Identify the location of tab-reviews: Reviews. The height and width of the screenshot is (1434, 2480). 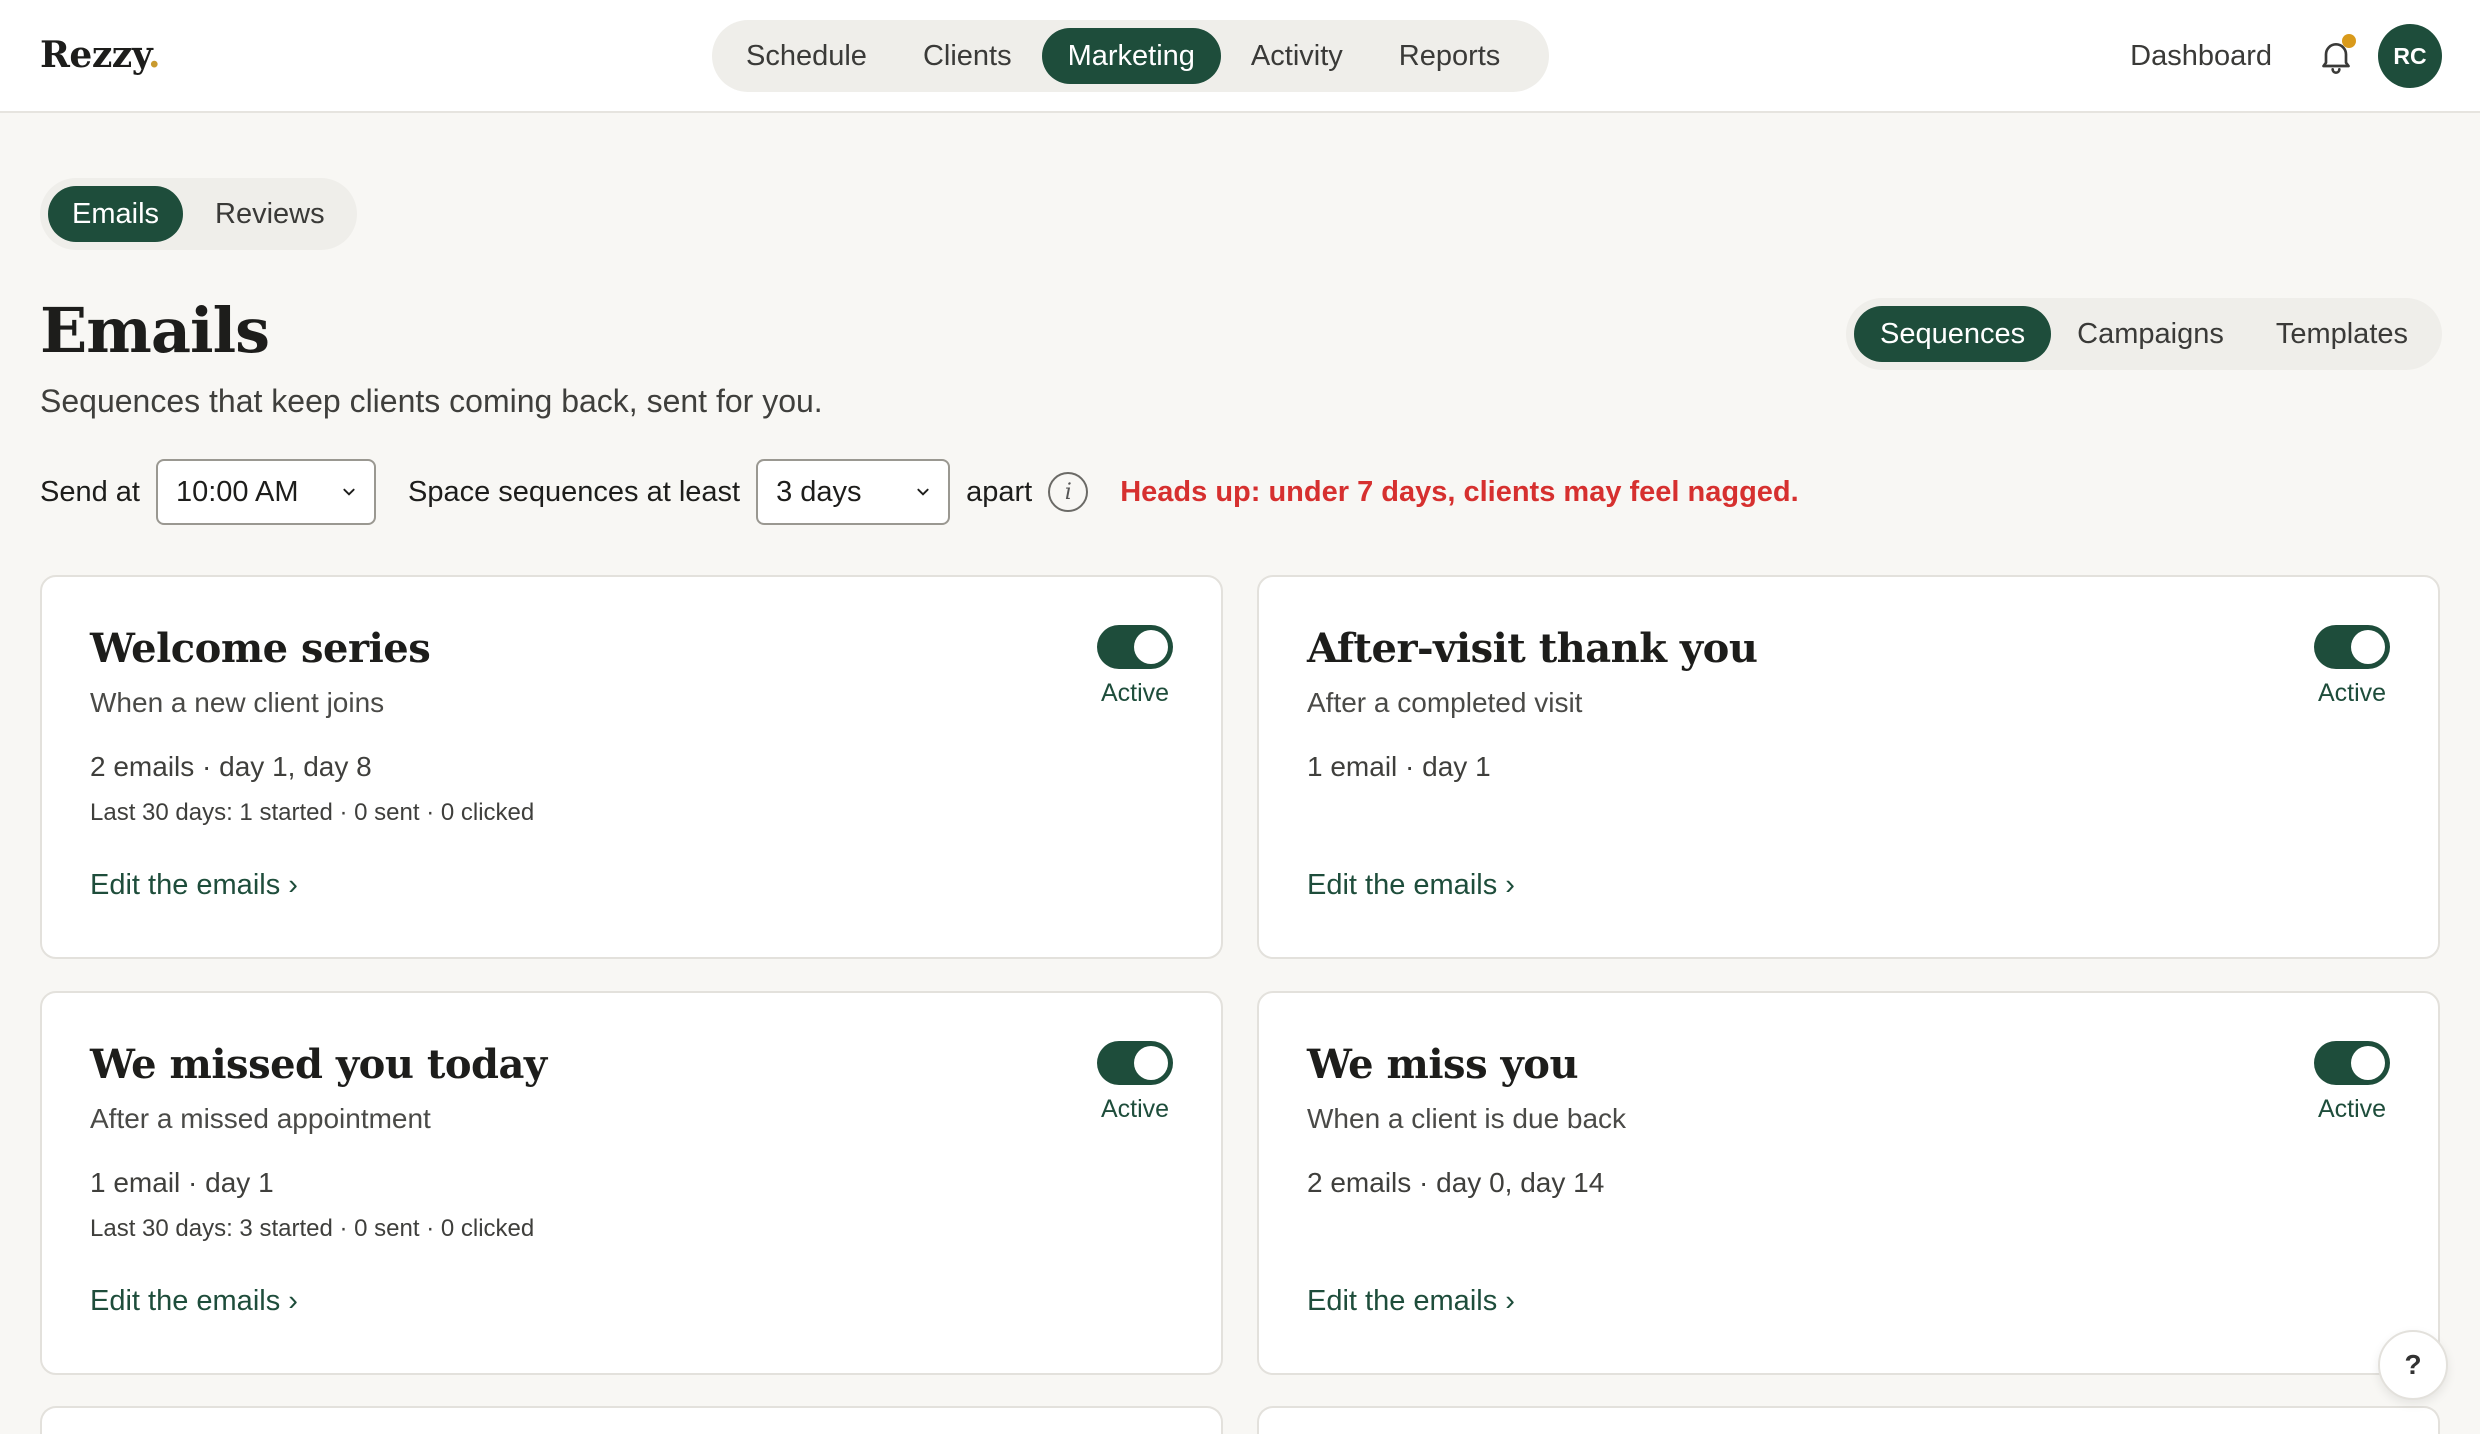
(270, 214).